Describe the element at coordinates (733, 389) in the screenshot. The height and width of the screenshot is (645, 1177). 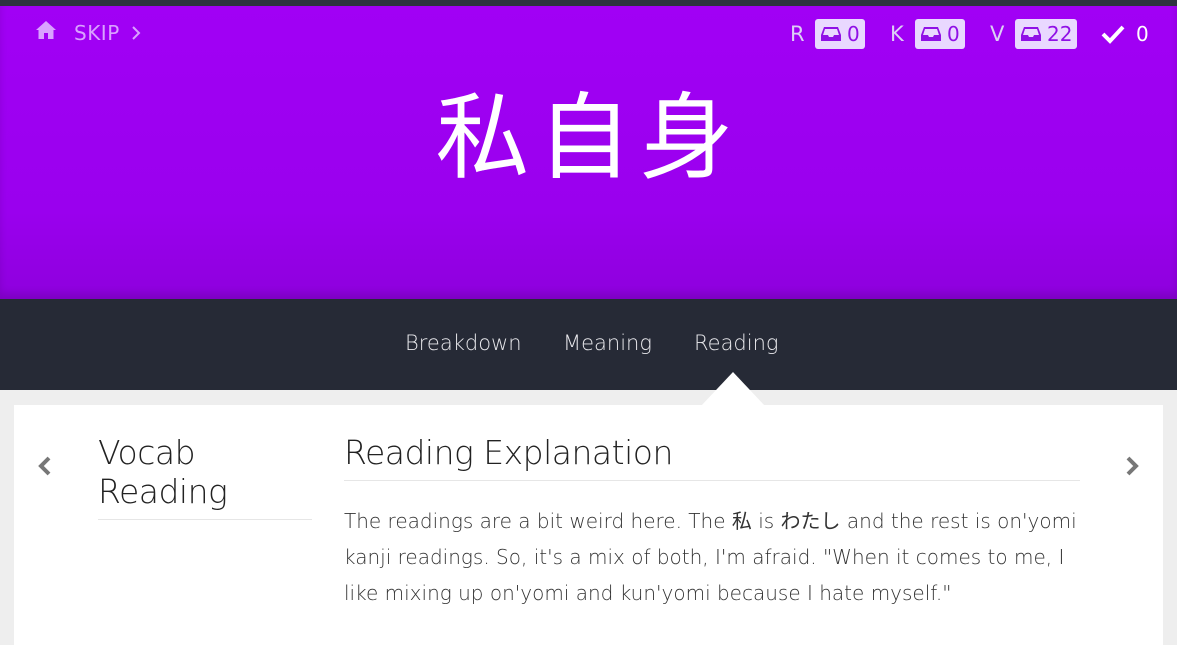
I see `active-tab-indicator` at that location.